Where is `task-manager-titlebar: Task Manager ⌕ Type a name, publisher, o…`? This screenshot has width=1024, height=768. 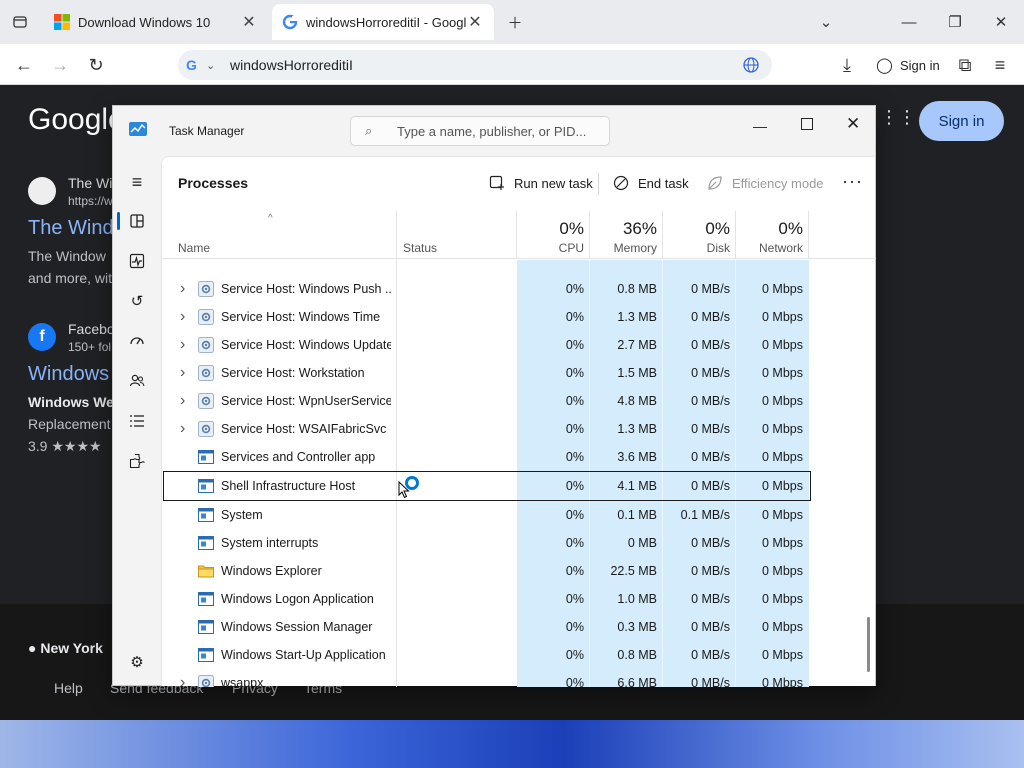
task-manager-titlebar: Task Manager ⌕ Type a name, publisher, o… is located at coordinates (494, 131).